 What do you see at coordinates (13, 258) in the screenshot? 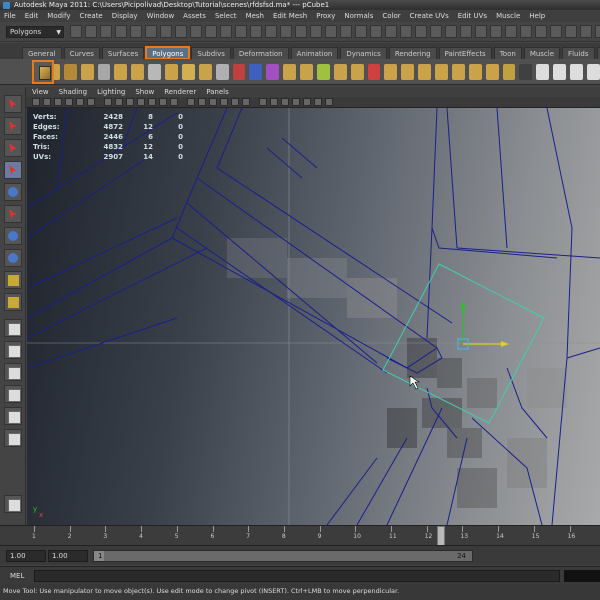
I see `soft-mod-tool-icon` at bounding box center [13, 258].